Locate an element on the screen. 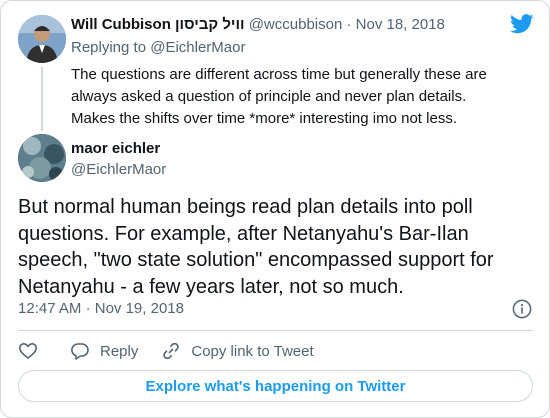 Image resolution: width=550 pixels, height=418 pixels. explore-twitter-button: Explore what's happening on Twitter is located at coordinates (275, 386).